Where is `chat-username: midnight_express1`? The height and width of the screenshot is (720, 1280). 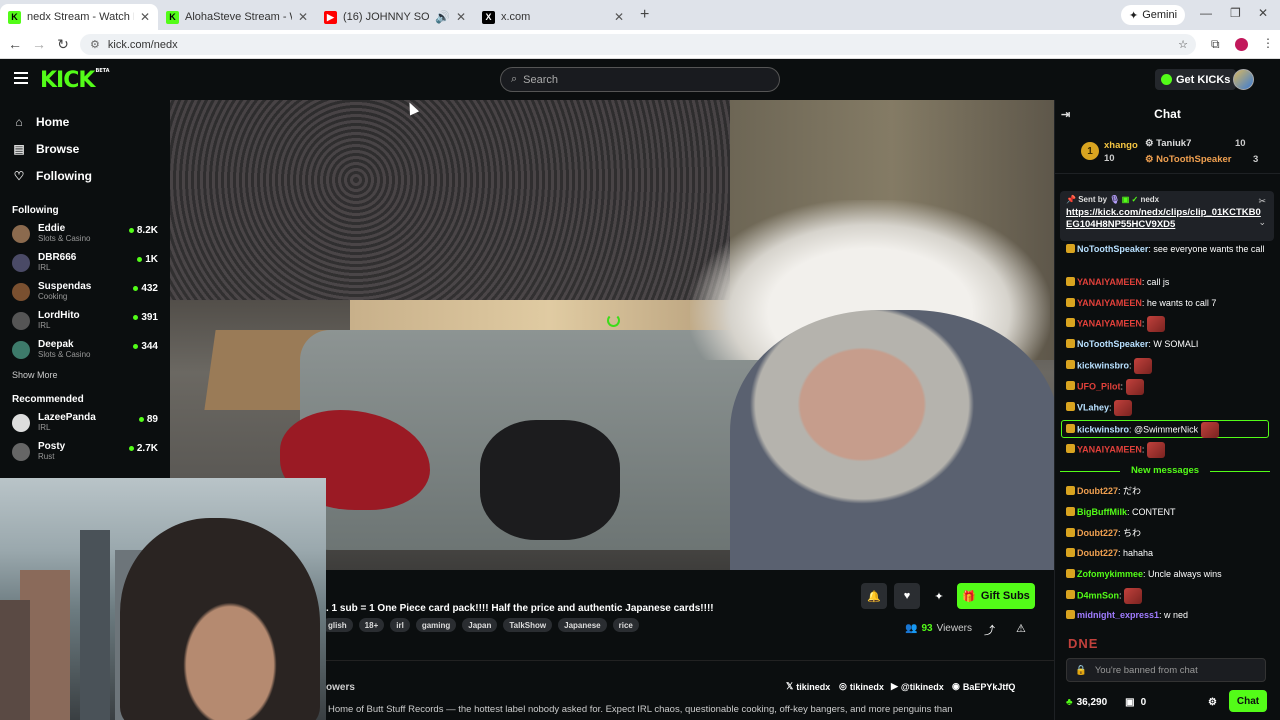 chat-username: midnight_express1 is located at coordinates (1118, 615).